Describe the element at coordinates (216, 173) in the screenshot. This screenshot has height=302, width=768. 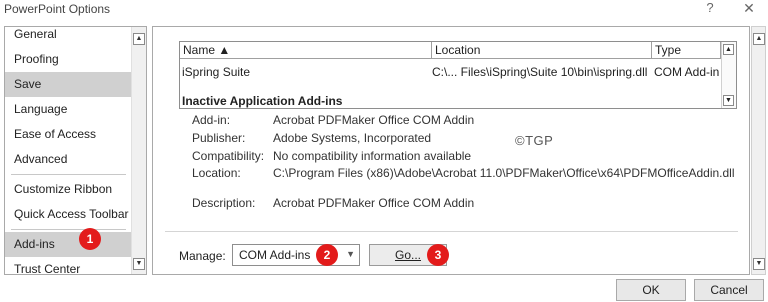
I see `location-label: Location:` at that location.